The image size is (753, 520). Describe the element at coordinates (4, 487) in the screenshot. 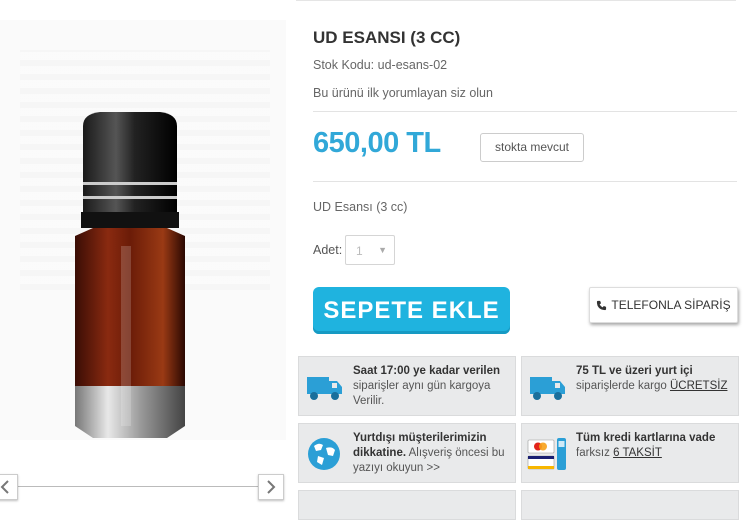

I see `chevron-left-icon` at that location.